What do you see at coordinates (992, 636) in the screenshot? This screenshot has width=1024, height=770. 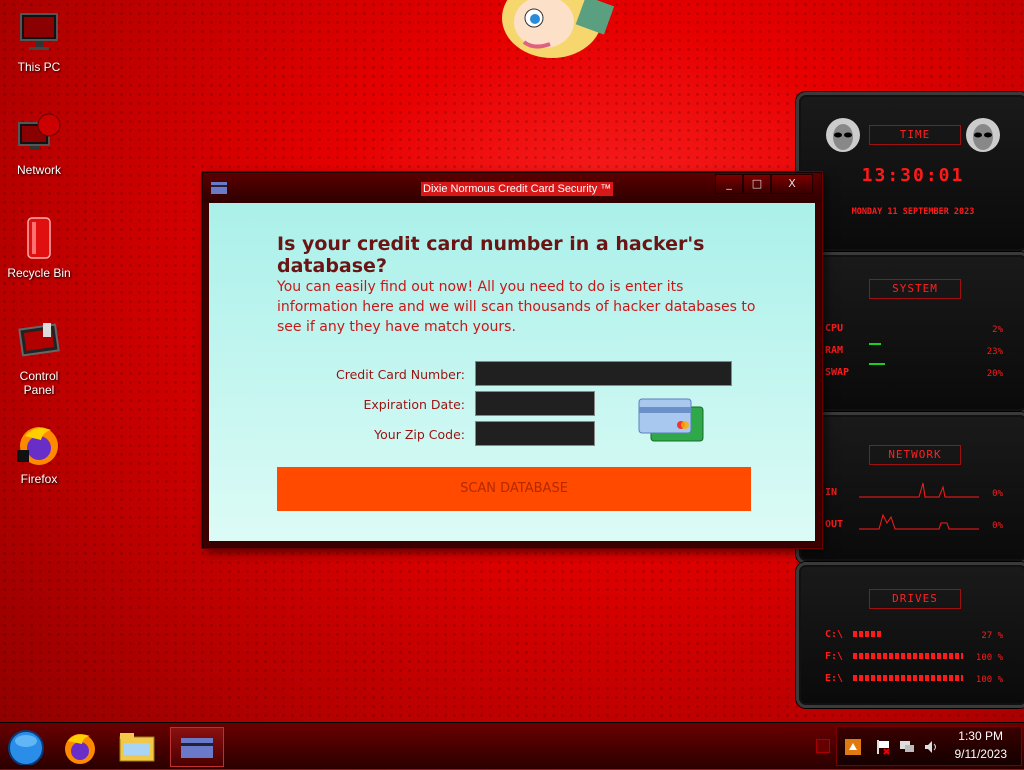 I see `gadget-row-value: 27 %` at bounding box center [992, 636].